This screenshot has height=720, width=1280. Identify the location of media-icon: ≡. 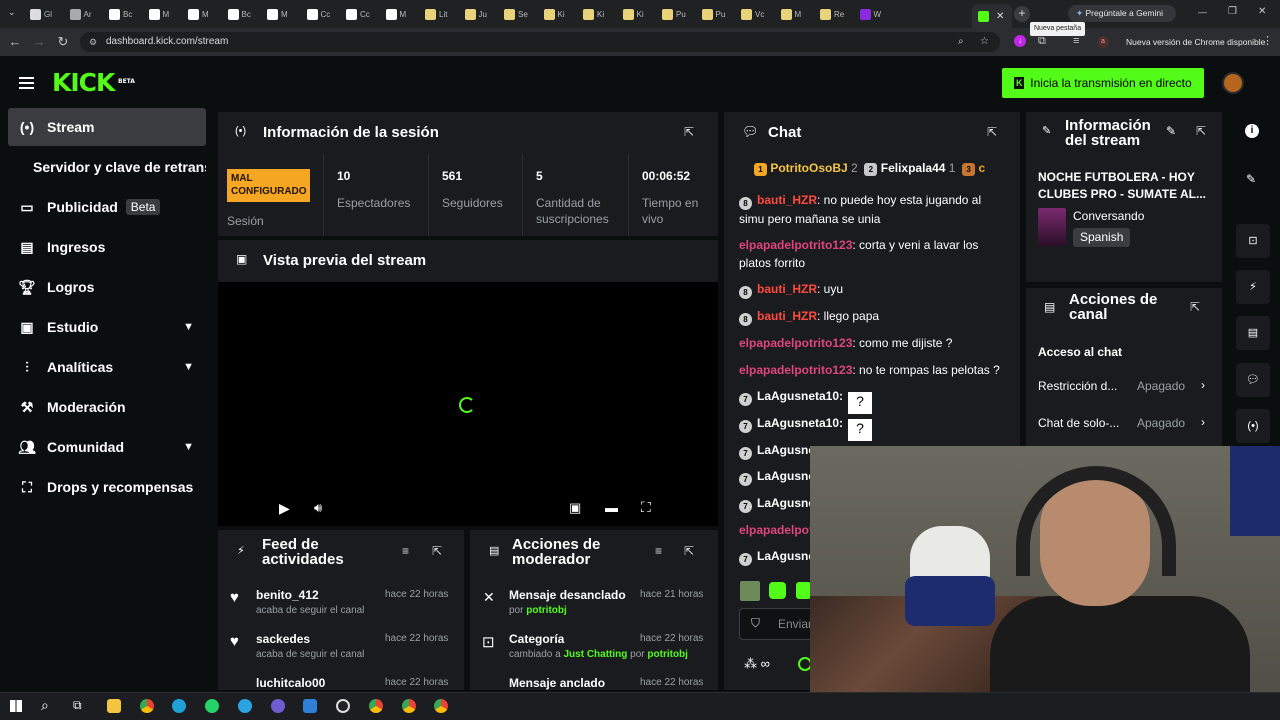
(1076, 41).